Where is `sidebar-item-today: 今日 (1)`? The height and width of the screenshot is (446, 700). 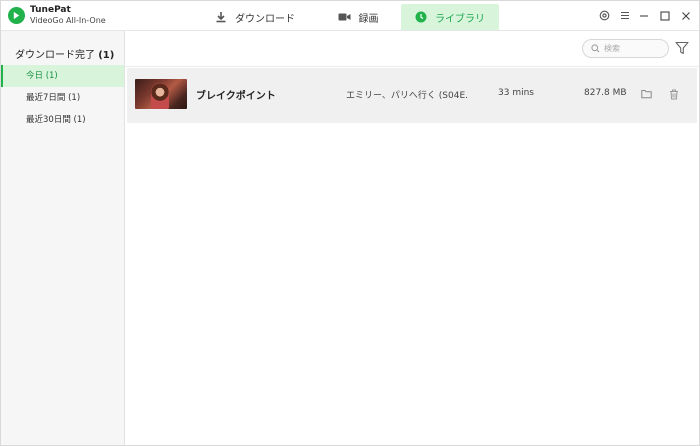
sidebar-item-today: 今日 (1) is located at coordinates (62, 76).